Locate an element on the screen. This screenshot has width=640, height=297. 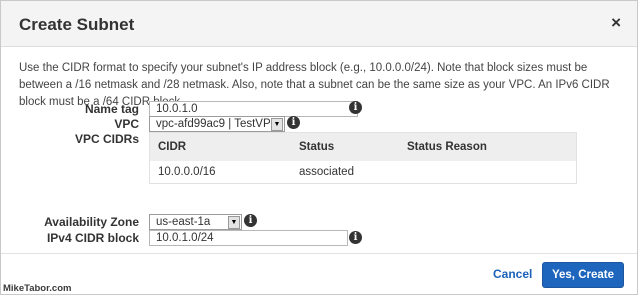
name-tag-label: Name tag is located at coordinates (111, 109).